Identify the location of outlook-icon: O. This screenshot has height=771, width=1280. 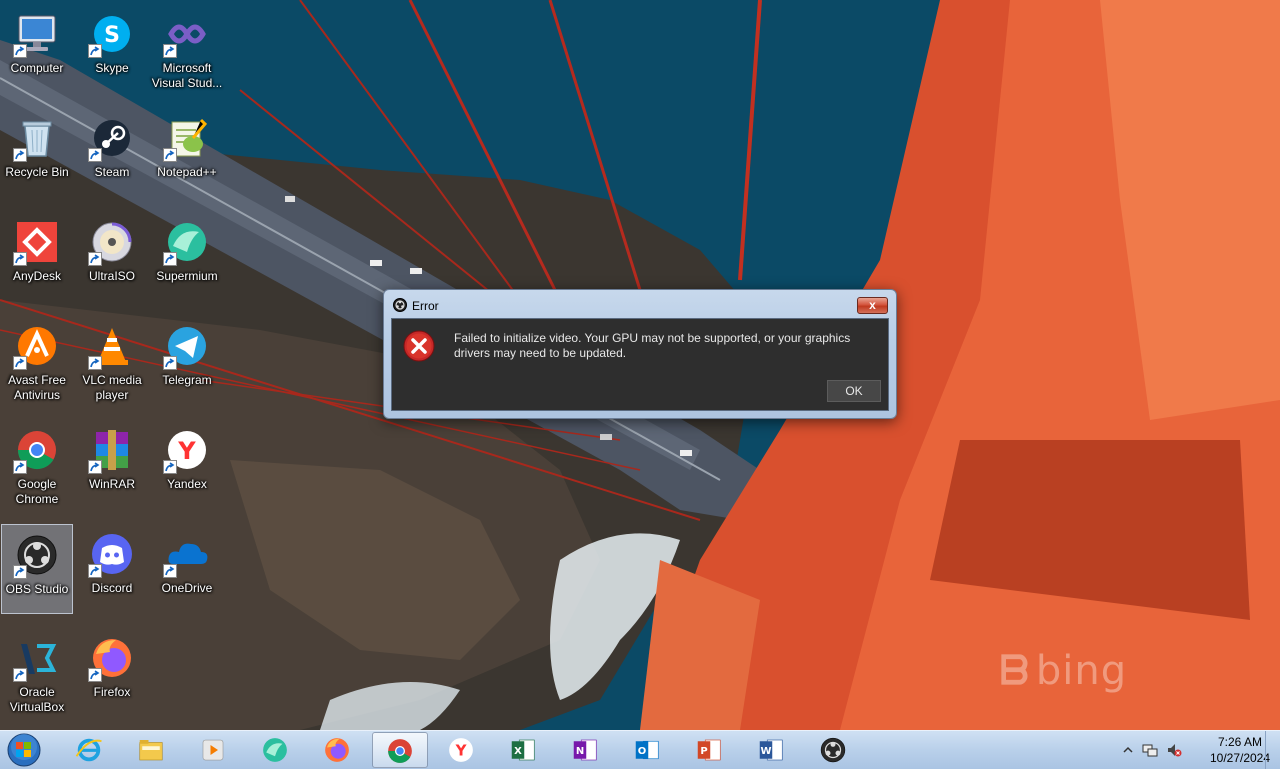
(647, 750).